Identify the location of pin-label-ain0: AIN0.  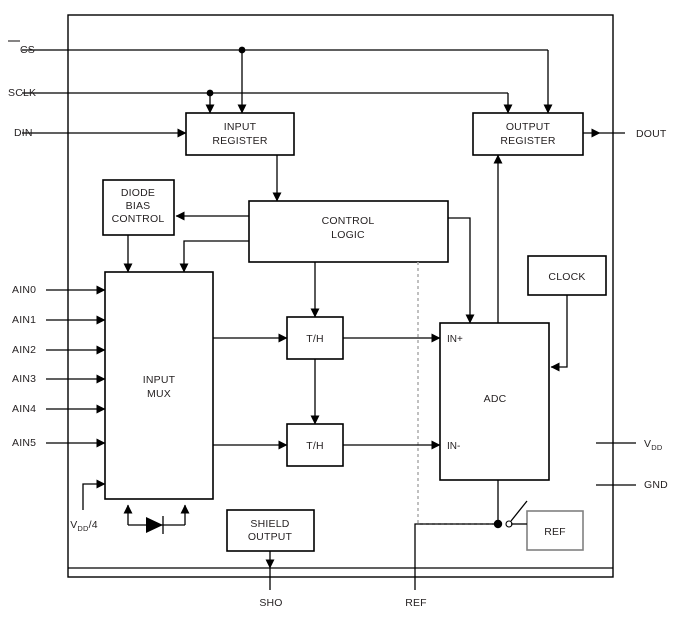
(24, 290).